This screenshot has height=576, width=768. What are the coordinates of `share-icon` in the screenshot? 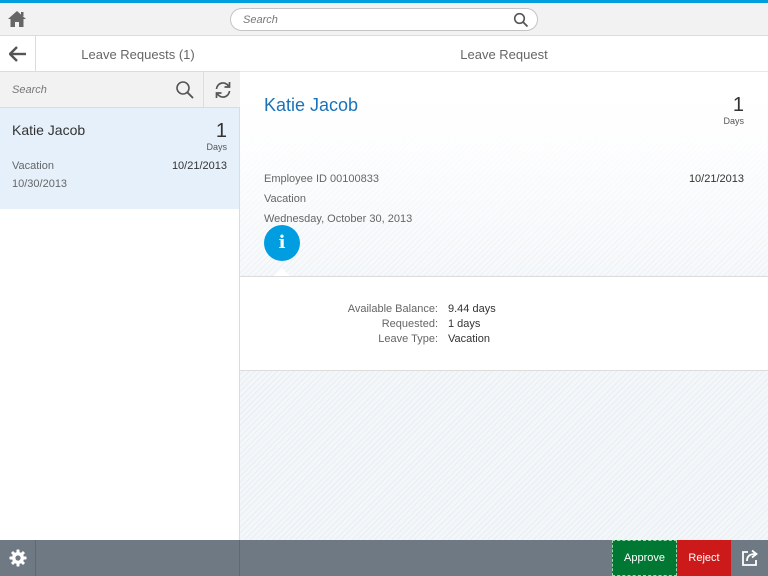 It's located at (750, 557).